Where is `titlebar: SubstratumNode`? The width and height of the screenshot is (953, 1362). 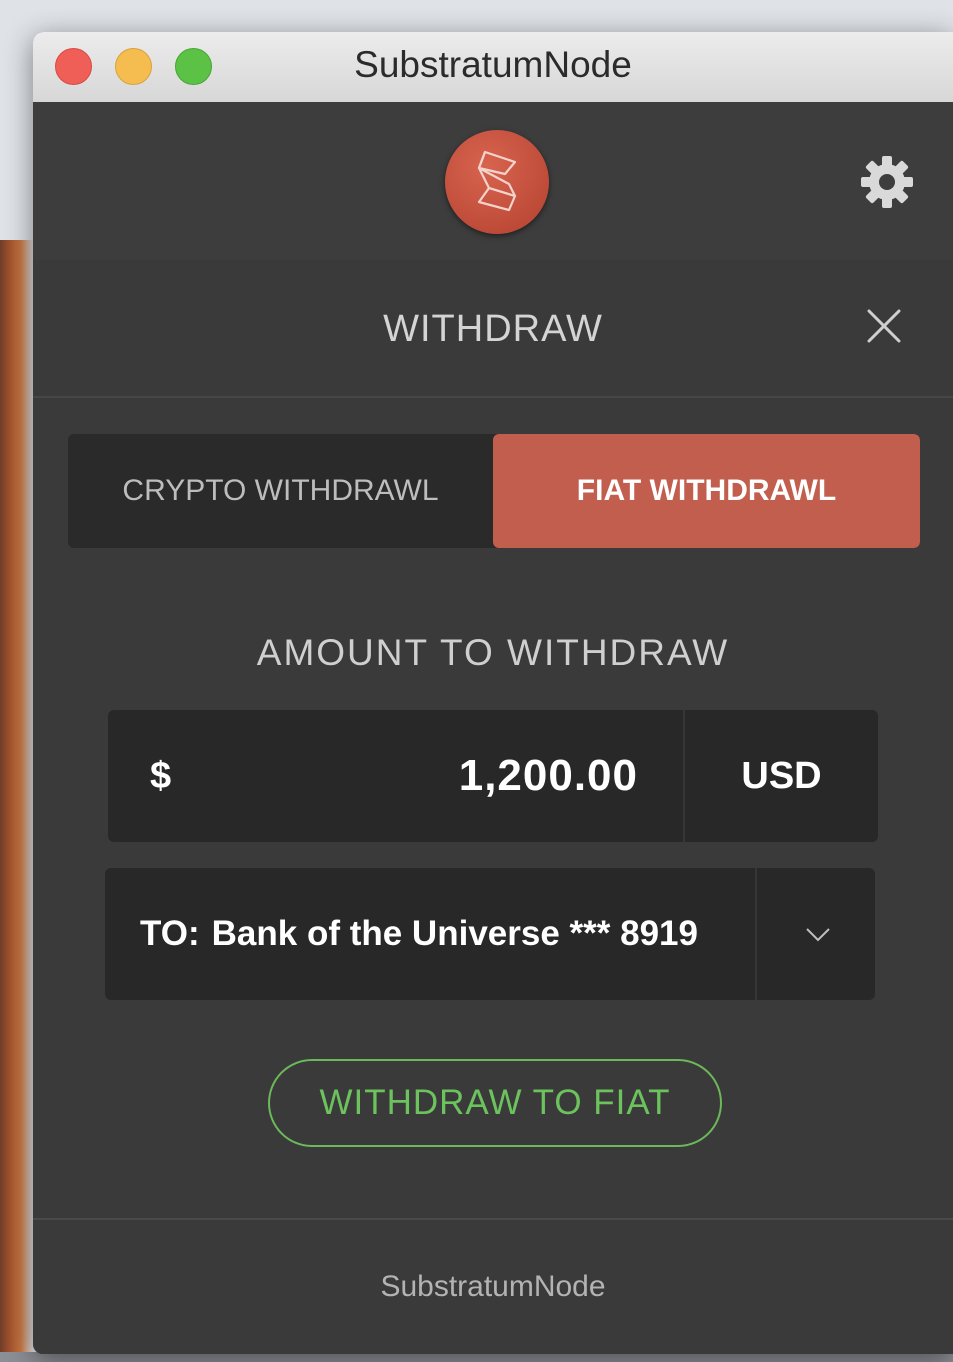
titlebar: SubstratumNode is located at coordinates (493, 67).